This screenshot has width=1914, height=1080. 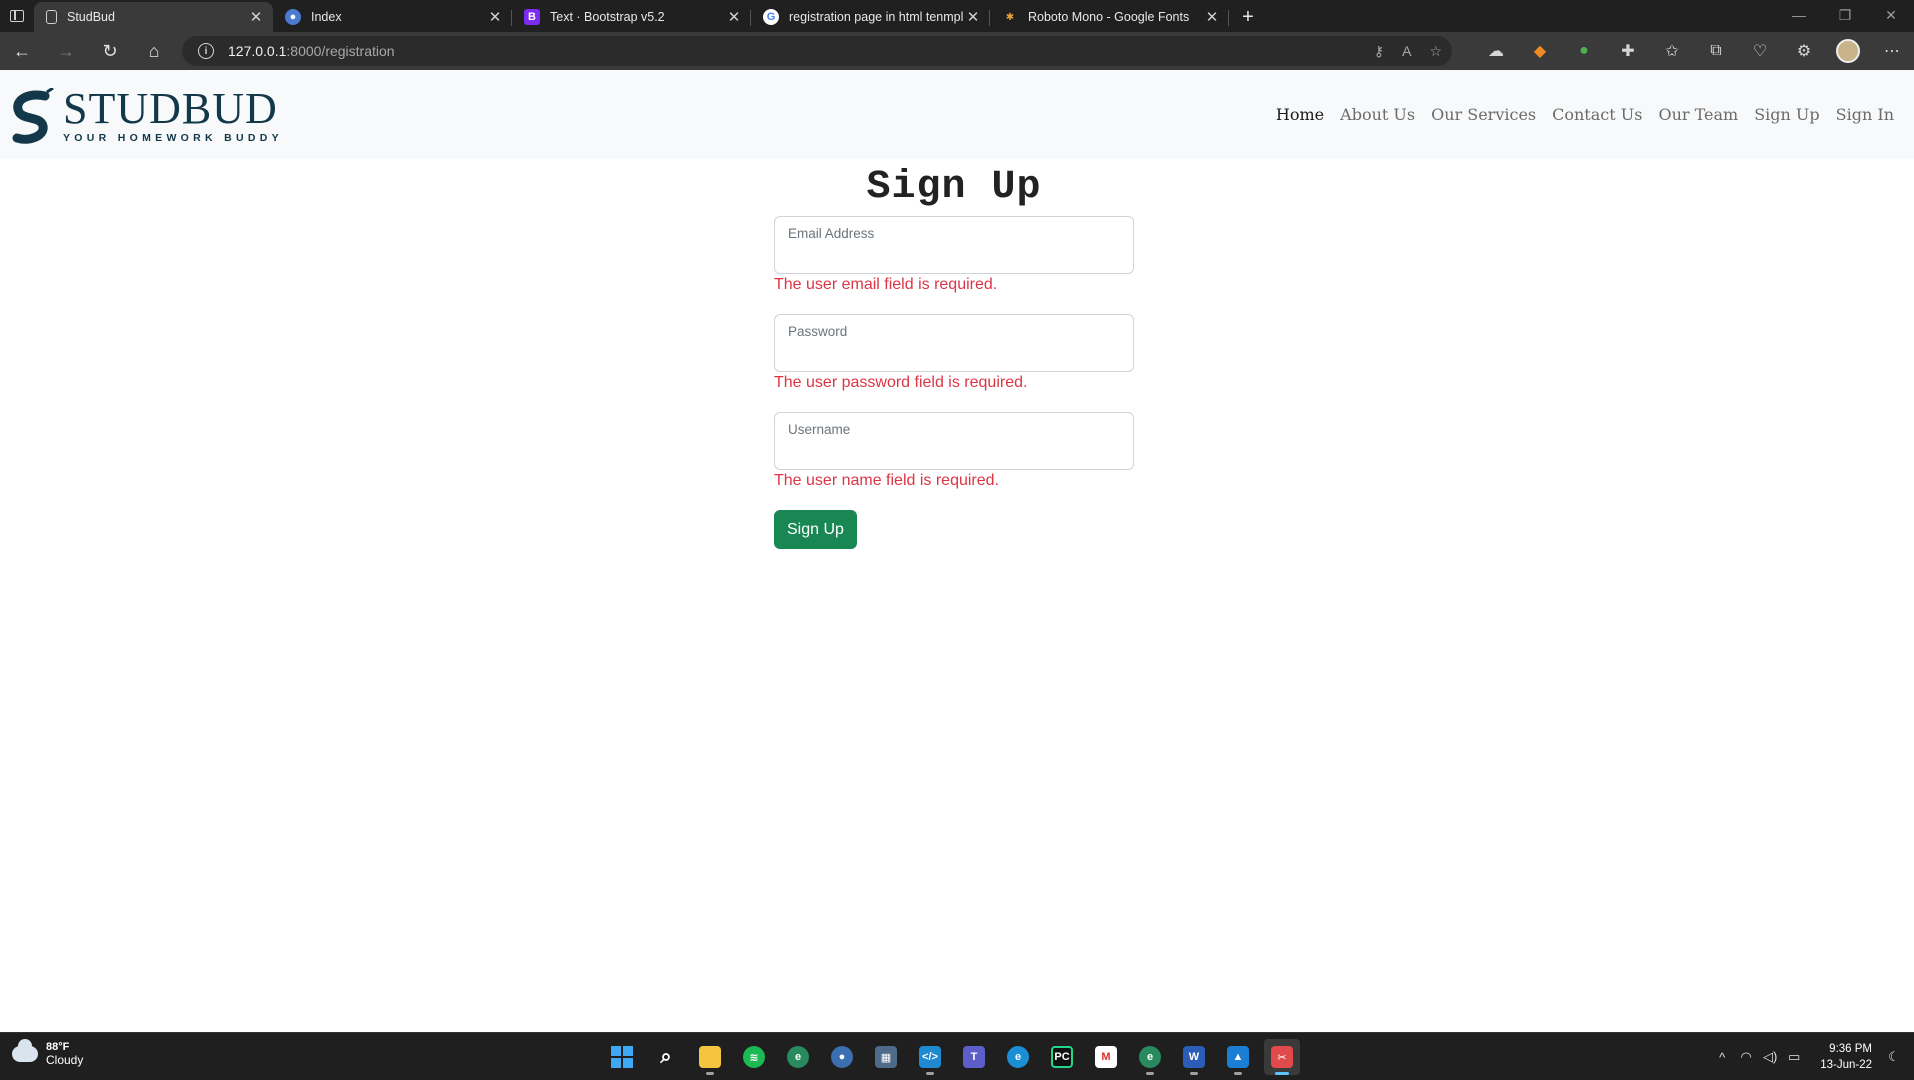 What do you see at coordinates (91, 17) in the screenshot?
I see `tab-title: StudBud` at bounding box center [91, 17].